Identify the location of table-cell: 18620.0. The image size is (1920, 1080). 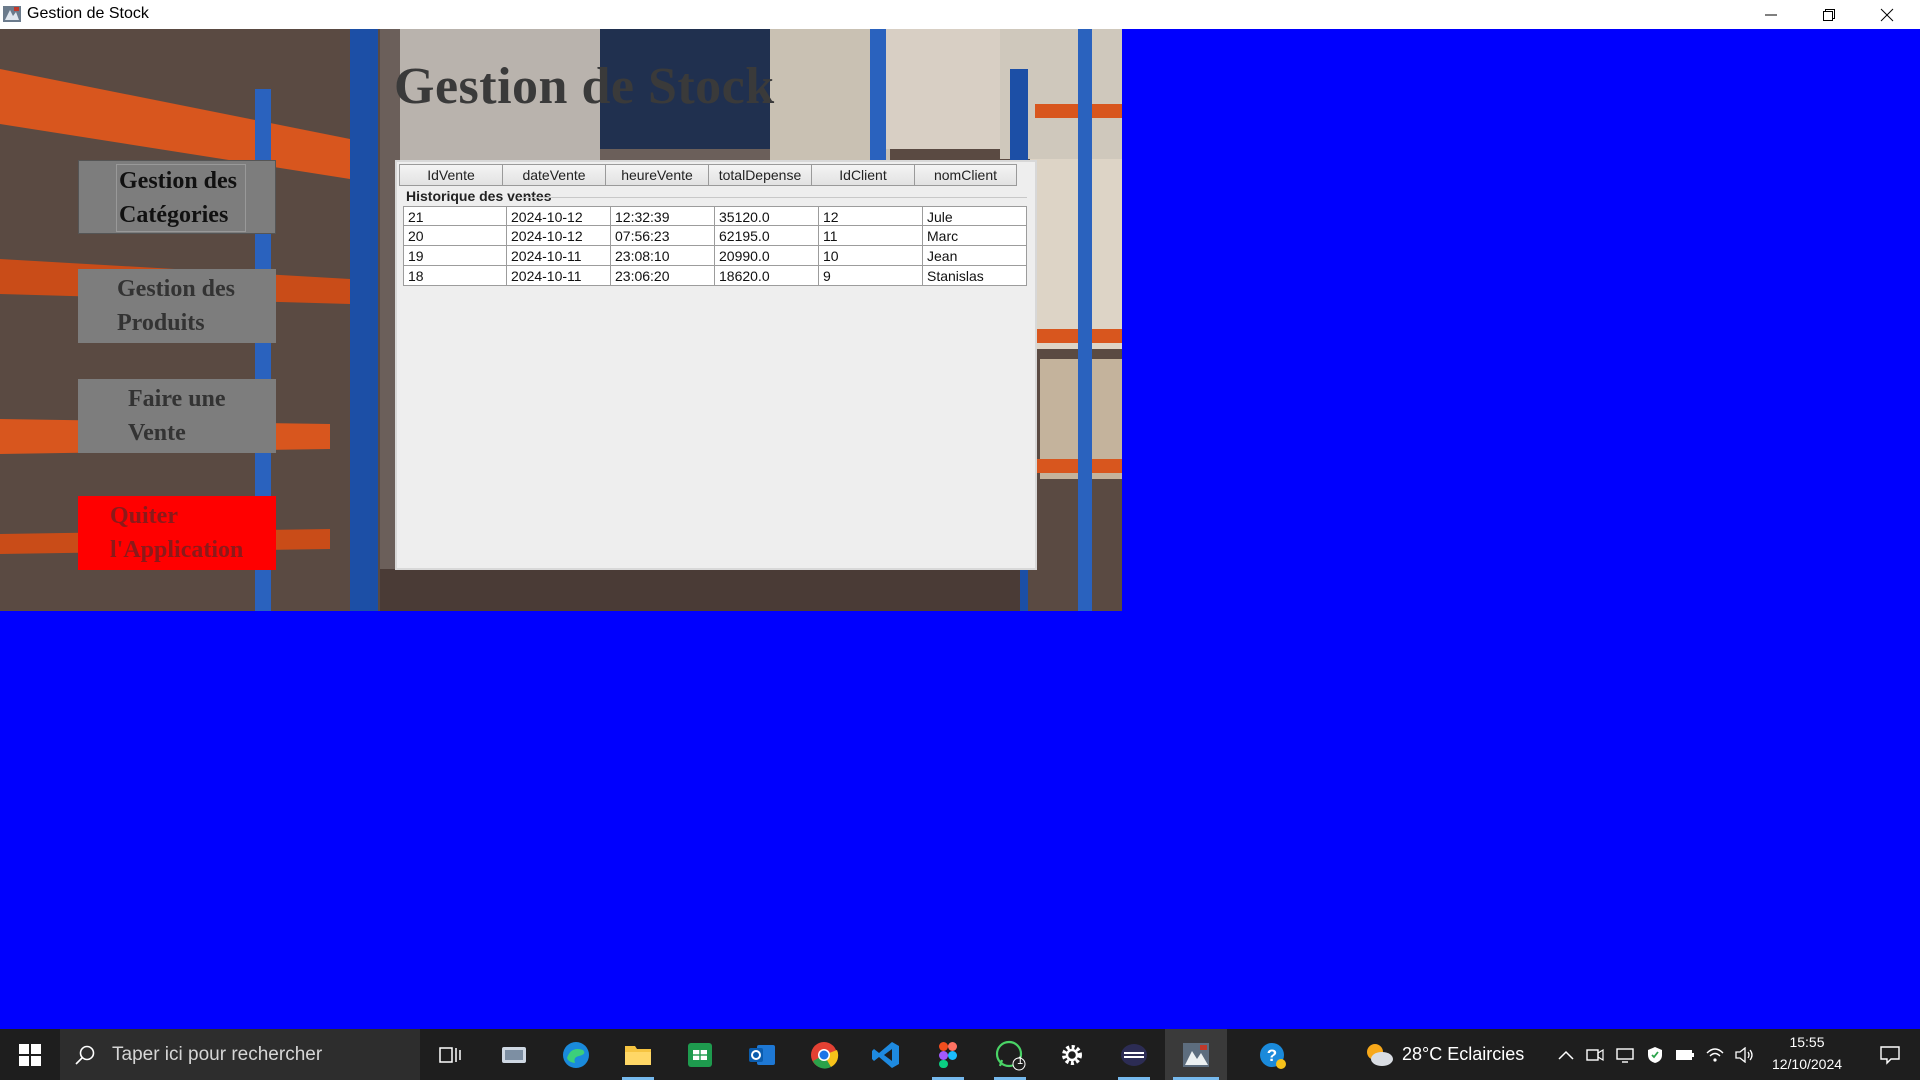
(767, 276).